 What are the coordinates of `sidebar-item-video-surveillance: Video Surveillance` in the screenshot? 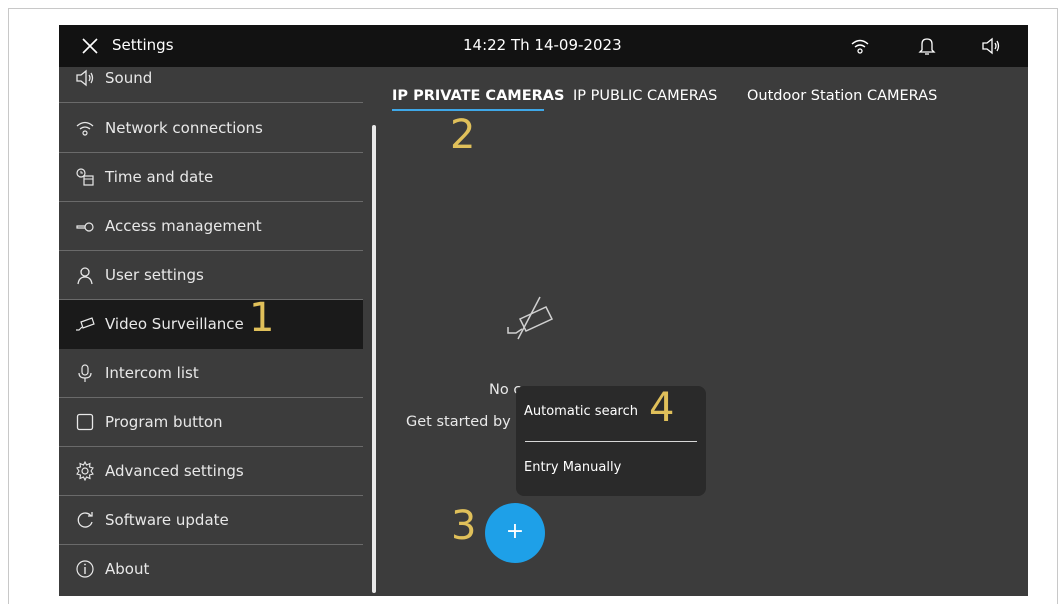 It's located at (211, 324).